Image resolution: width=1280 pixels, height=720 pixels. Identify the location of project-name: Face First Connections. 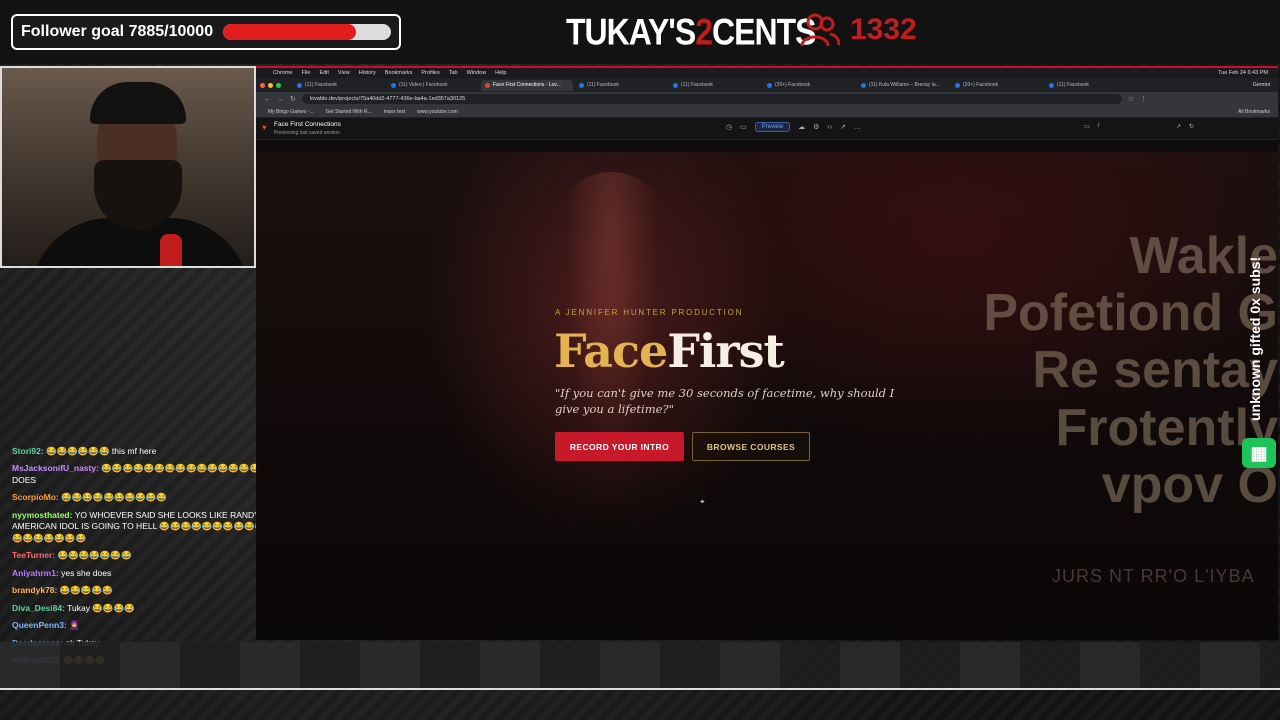
(307, 124).